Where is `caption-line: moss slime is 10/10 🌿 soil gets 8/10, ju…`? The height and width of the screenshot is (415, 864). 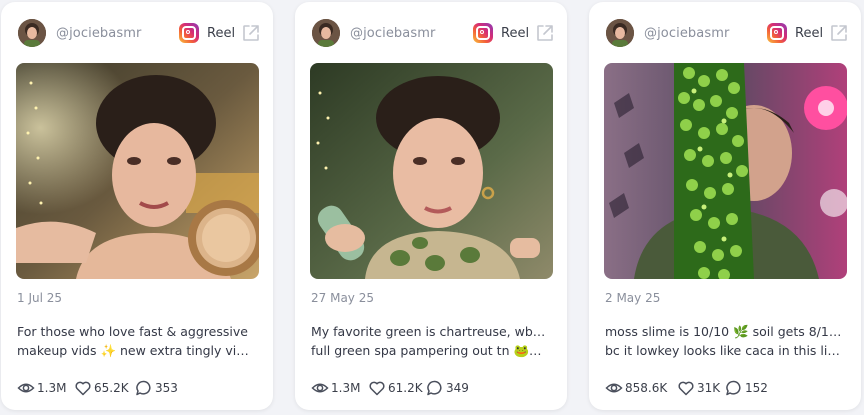
caption-line: moss slime is 10/10 🌿 soil gets 8/10, ju… is located at coordinates (724, 331).